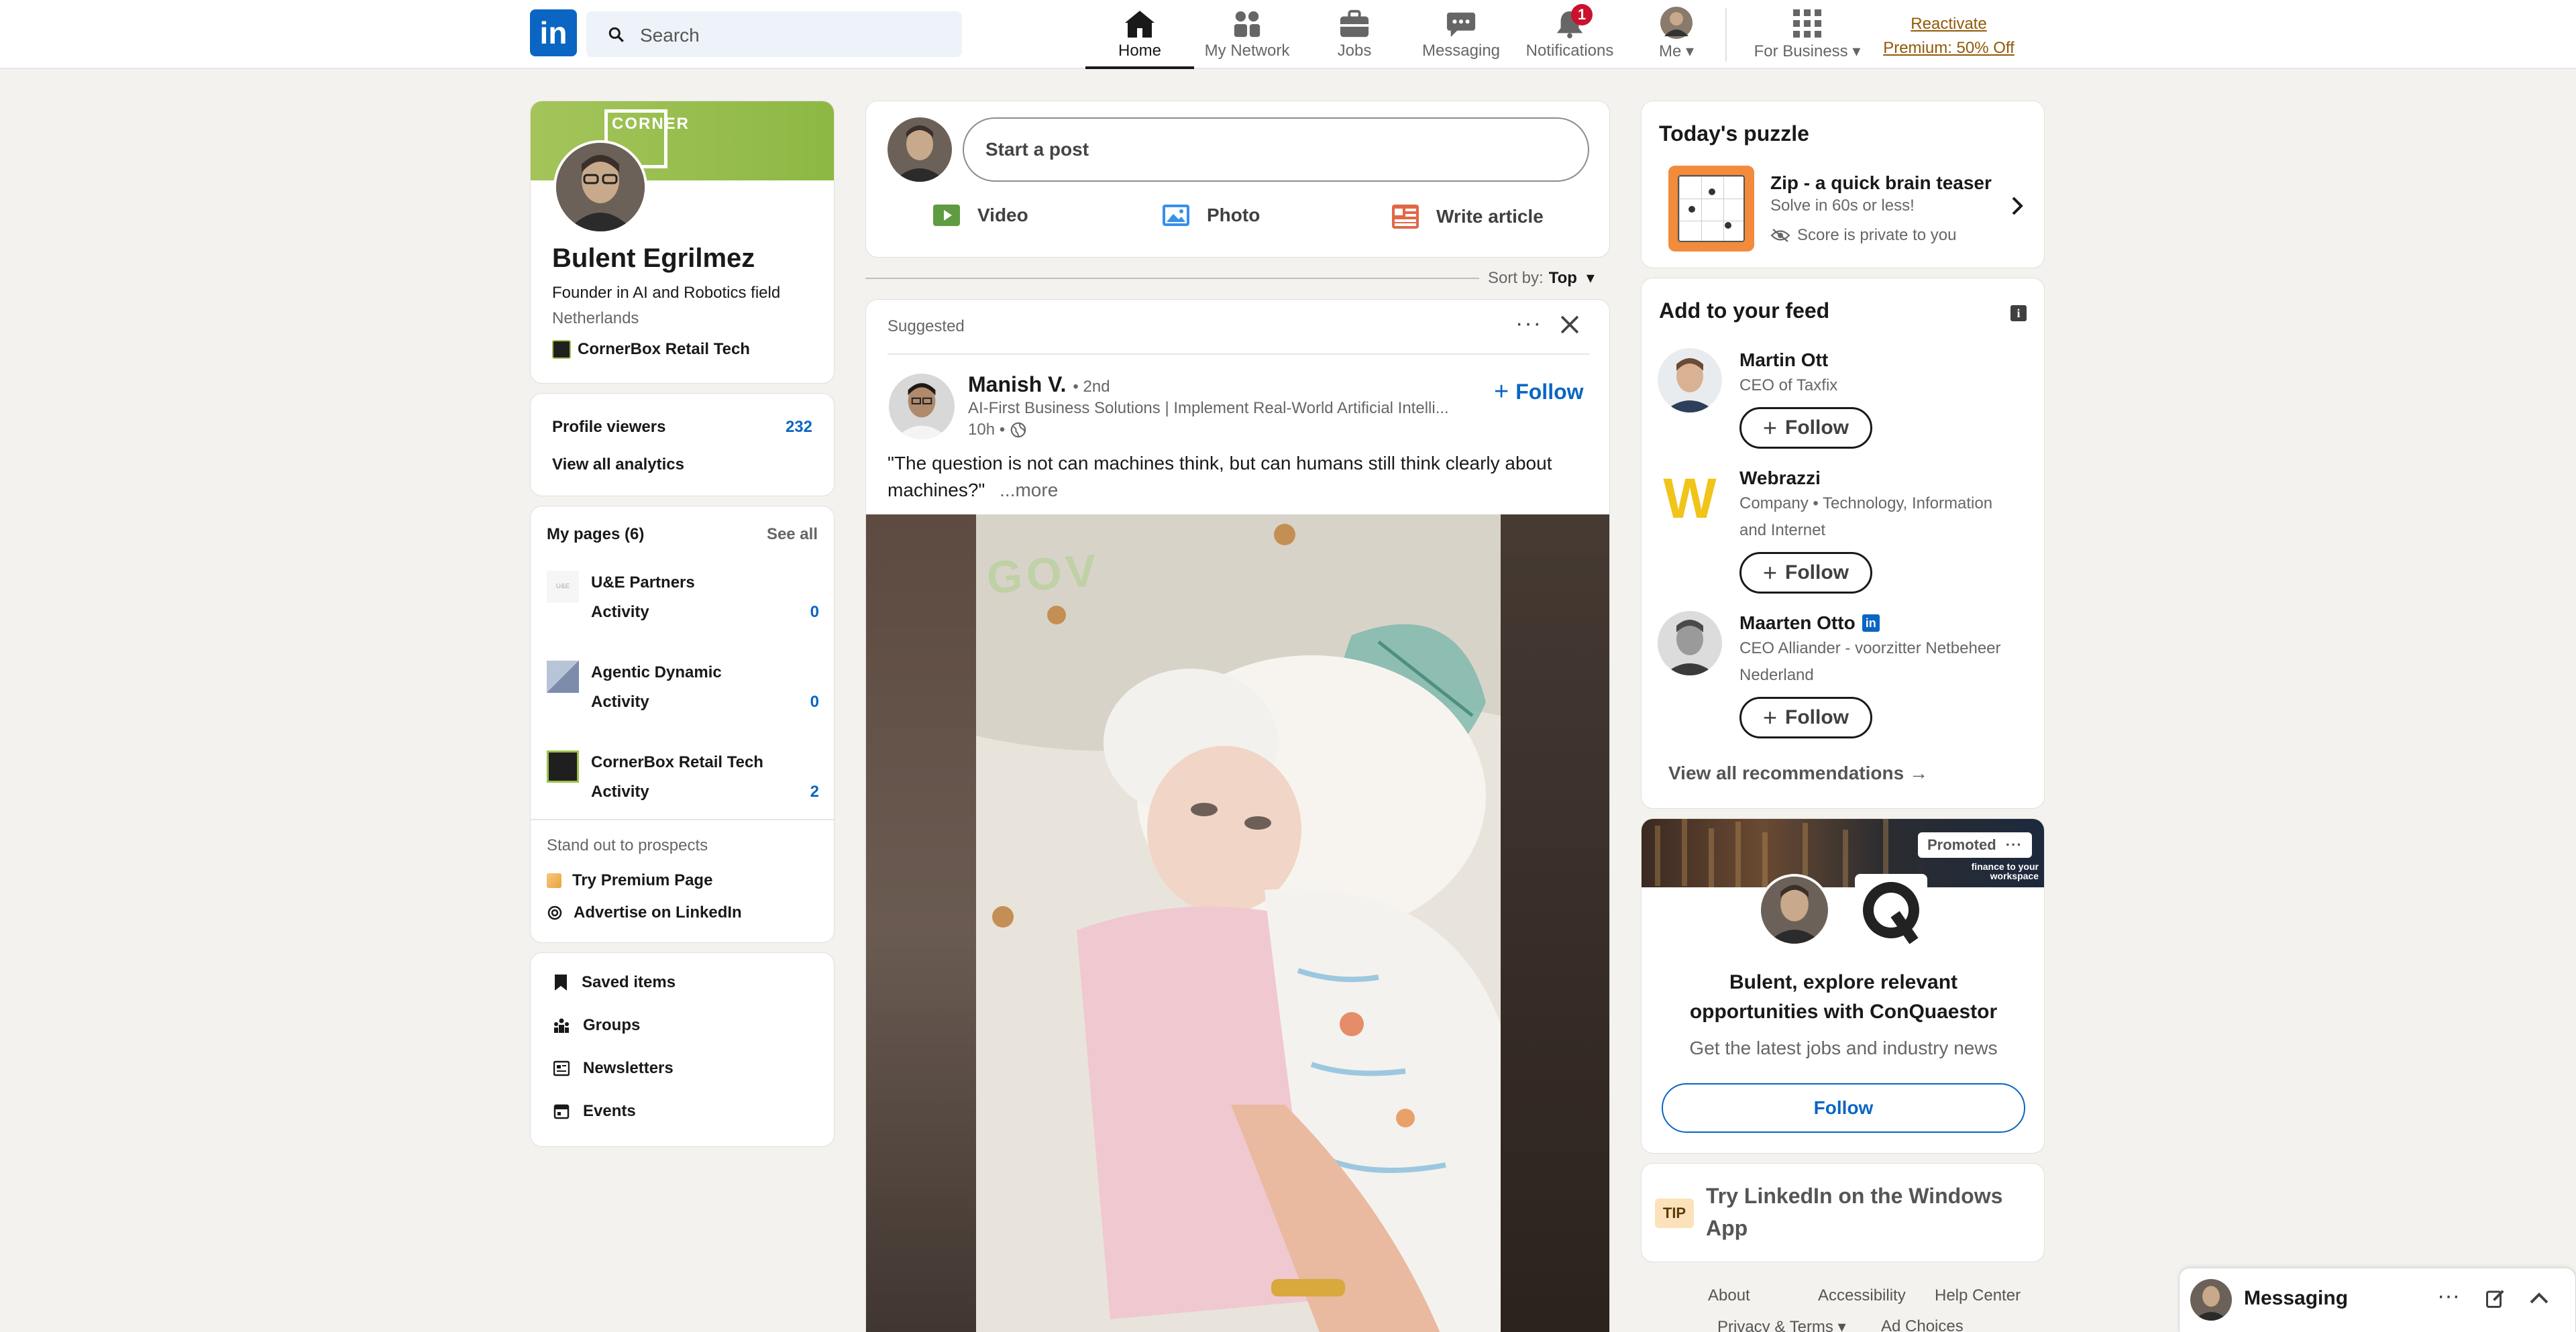 This screenshot has height=1332, width=2576. What do you see at coordinates (792, 534) in the screenshot?
I see `see-all-pages-link: See all` at bounding box center [792, 534].